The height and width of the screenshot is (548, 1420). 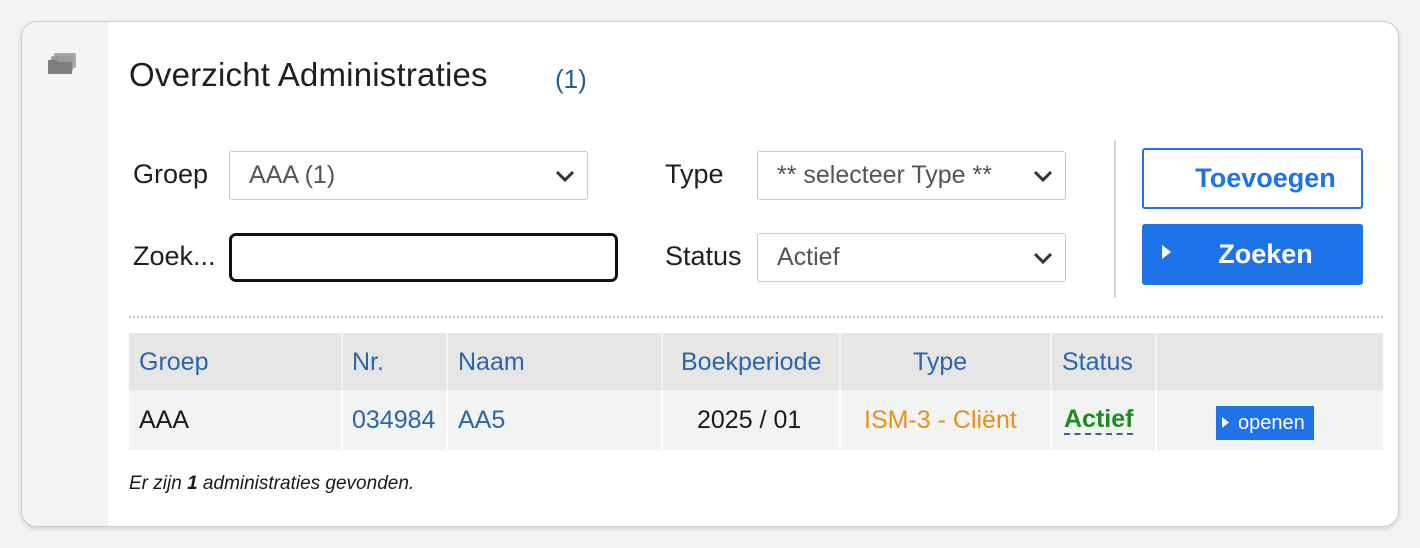 What do you see at coordinates (703, 256) in the screenshot?
I see `status-label: Status` at bounding box center [703, 256].